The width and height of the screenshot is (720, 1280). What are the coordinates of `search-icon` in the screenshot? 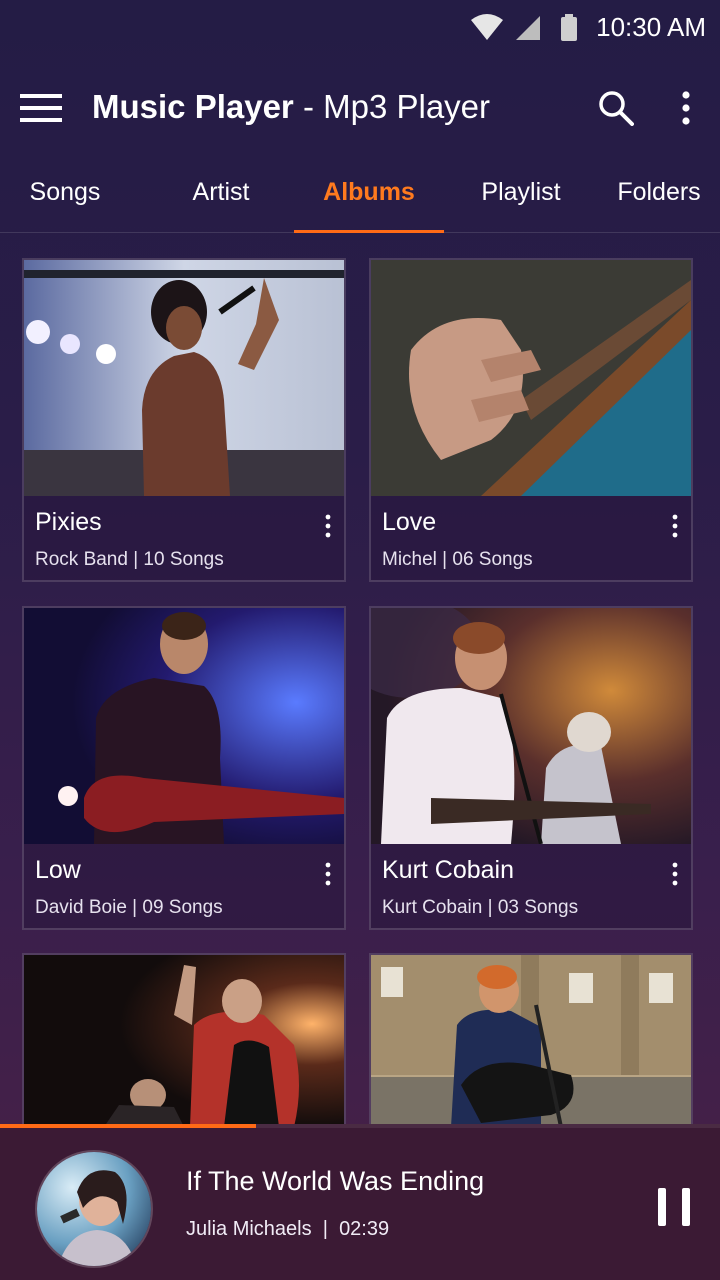 It's located at (616, 108).